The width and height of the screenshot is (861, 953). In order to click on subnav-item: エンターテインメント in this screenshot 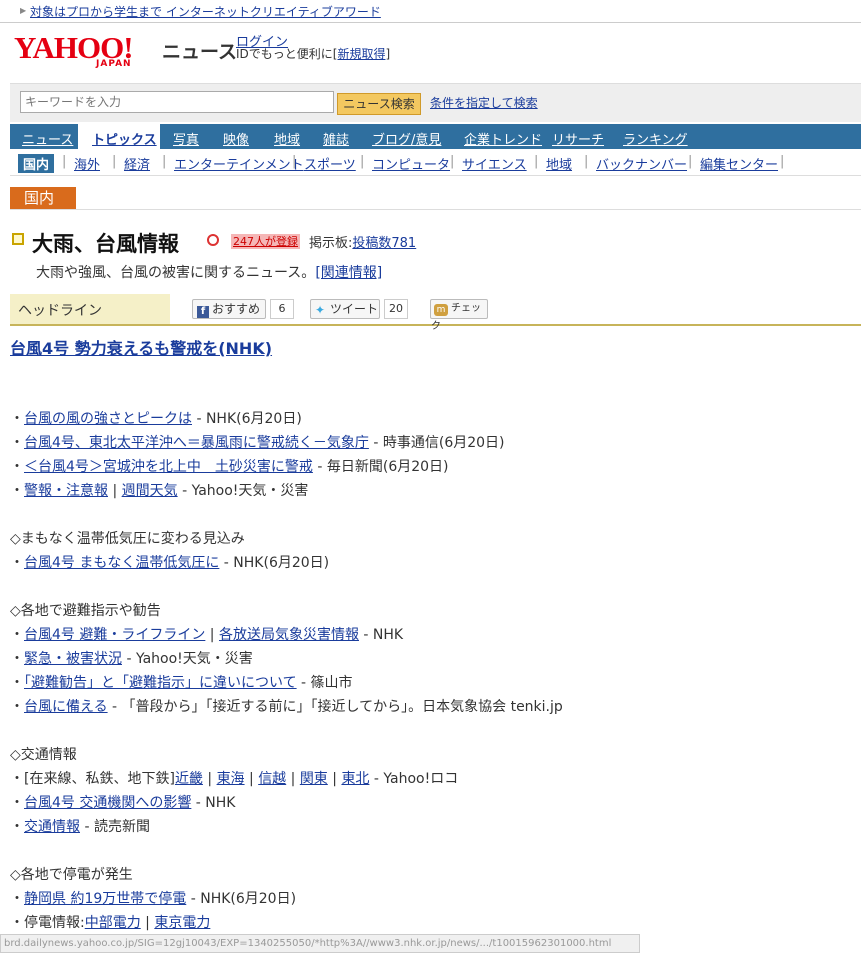, I will do `click(239, 163)`.